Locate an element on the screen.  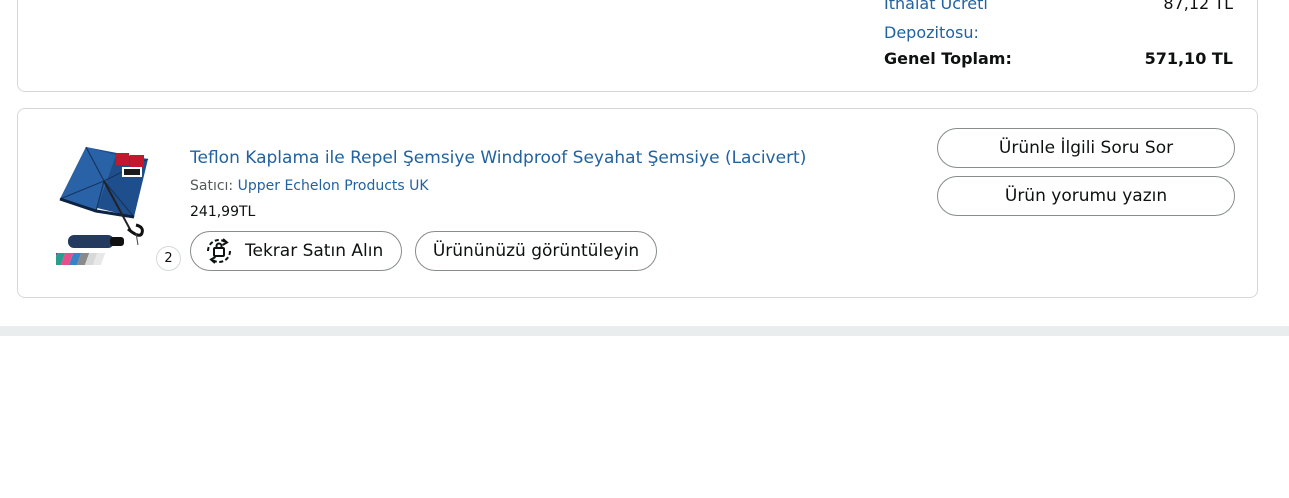
ask-question-button: Ürünle İlgili Soru Sor is located at coordinates (1086, 148).